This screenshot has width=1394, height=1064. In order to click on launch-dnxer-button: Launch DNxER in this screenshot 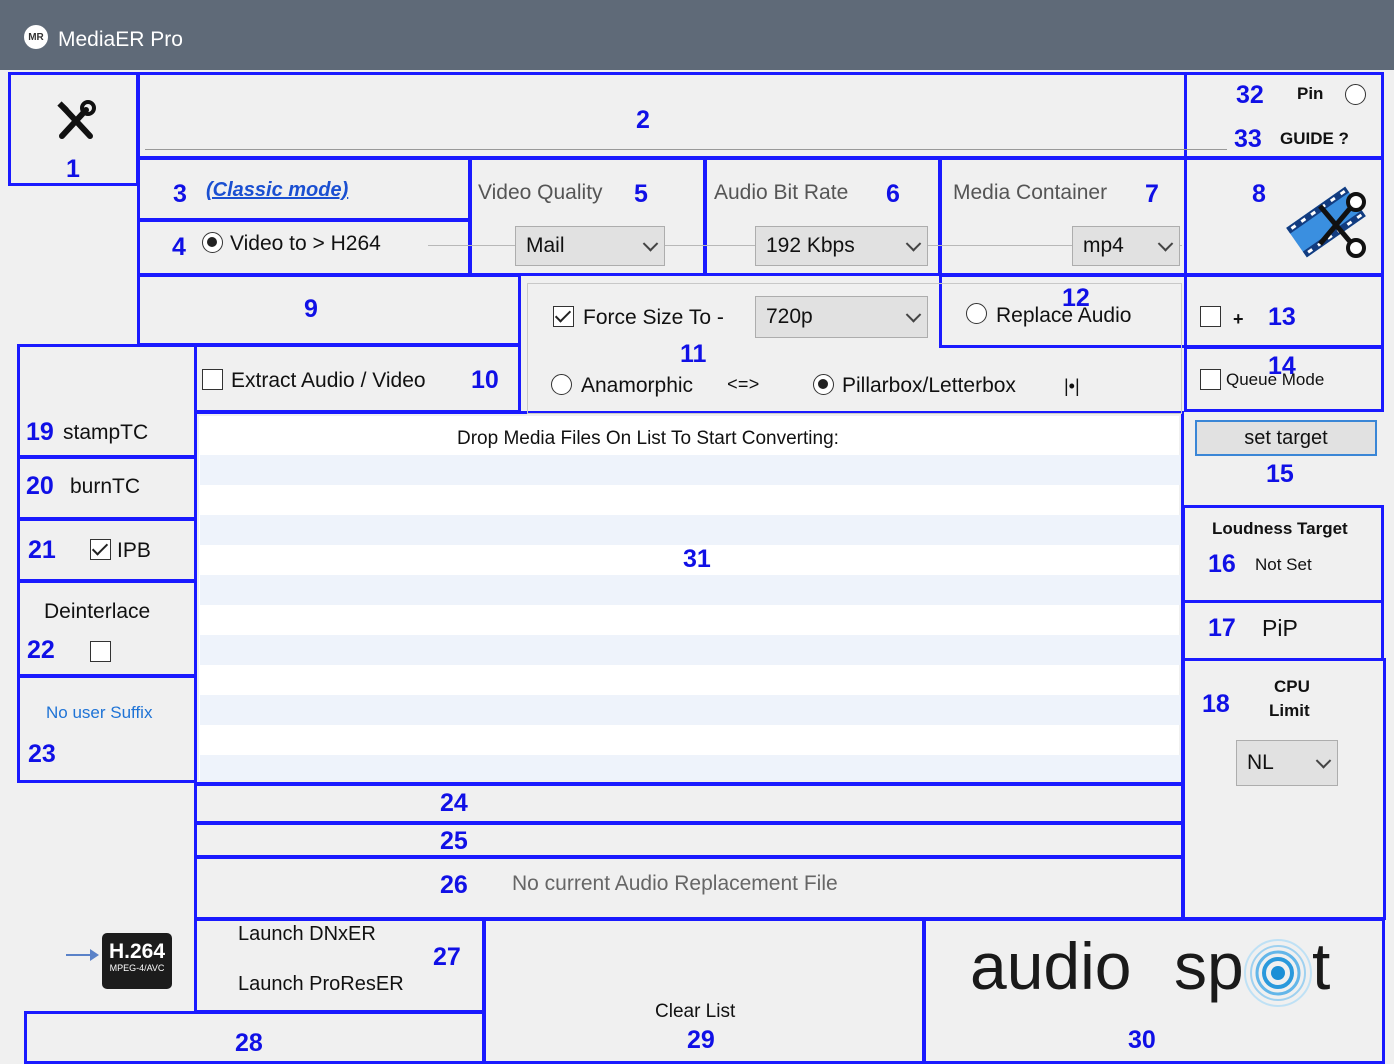, I will do `click(307, 934)`.